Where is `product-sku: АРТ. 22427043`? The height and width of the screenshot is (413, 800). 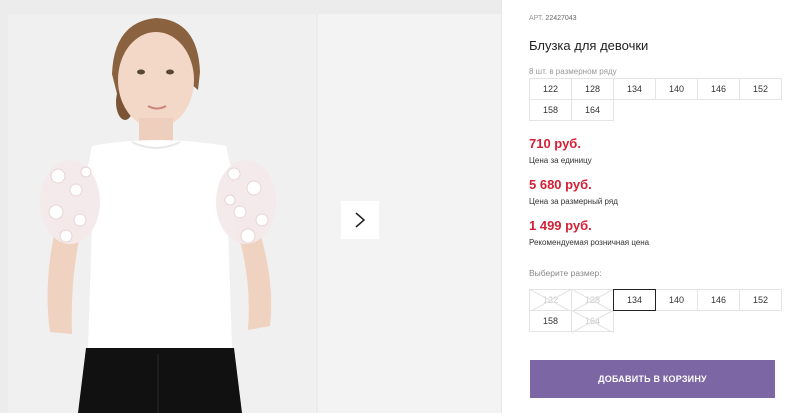
product-sku: АРТ. 22427043 is located at coordinates (553, 18).